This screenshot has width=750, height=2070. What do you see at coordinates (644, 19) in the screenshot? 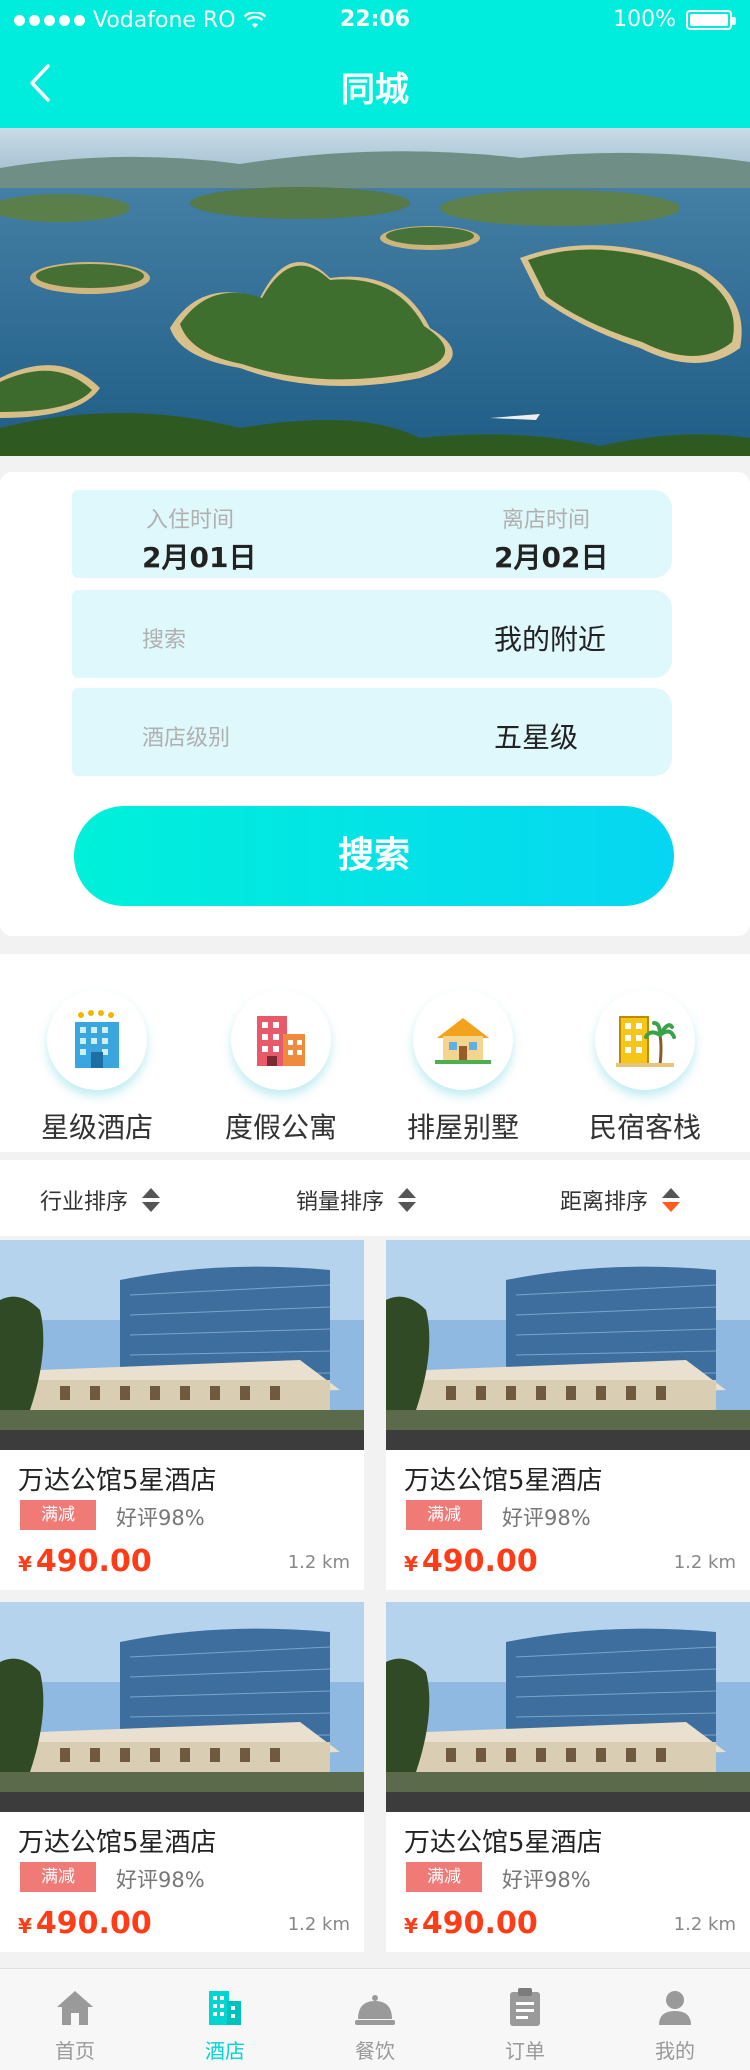
I see `battery-percent: 100%` at bounding box center [644, 19].